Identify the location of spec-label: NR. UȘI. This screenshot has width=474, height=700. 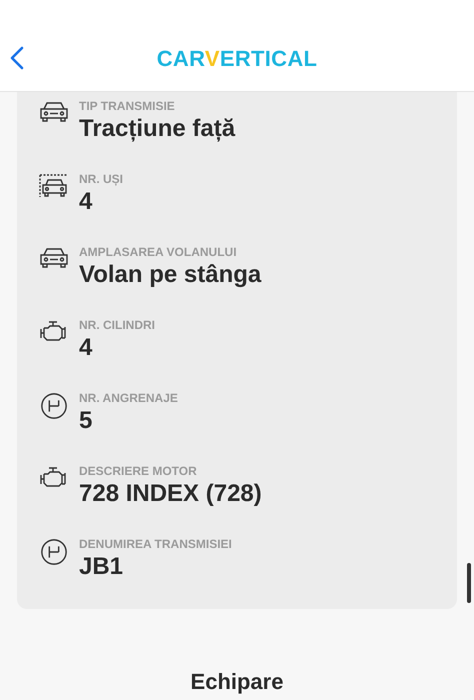
(101, 179).